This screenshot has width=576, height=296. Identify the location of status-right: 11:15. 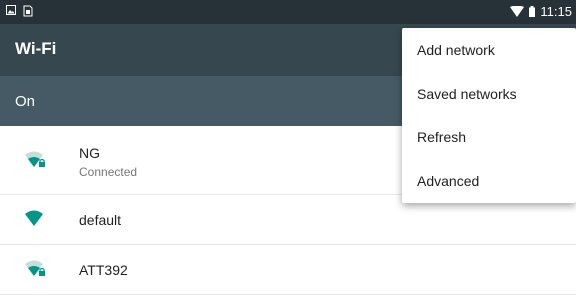
(541, 11).